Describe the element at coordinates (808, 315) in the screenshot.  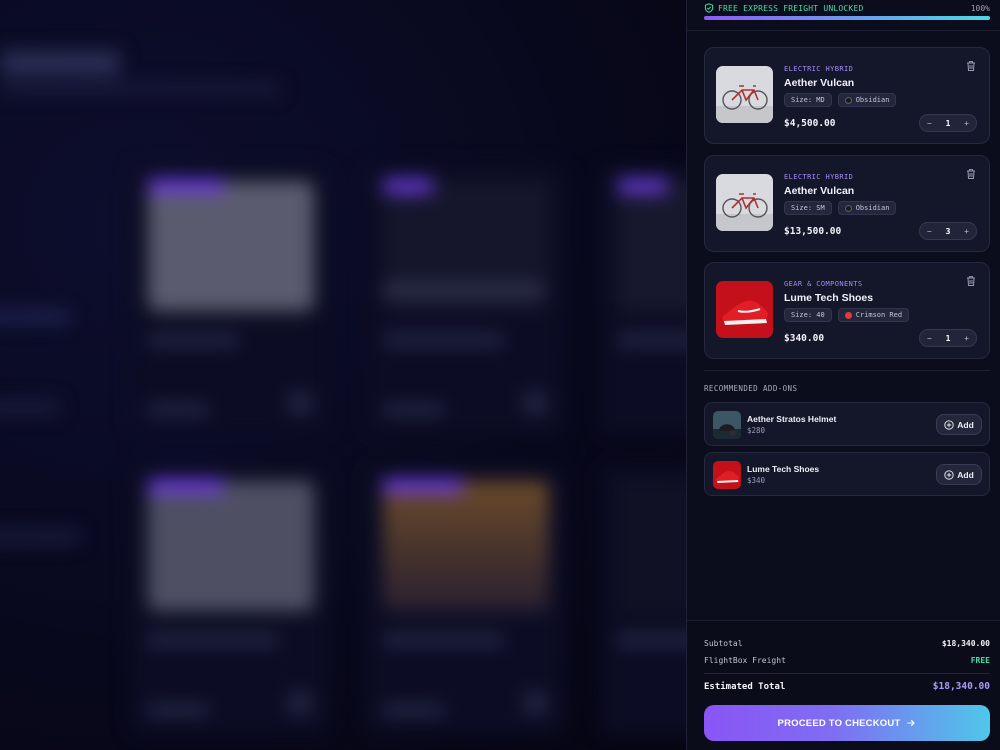
I see `item-size-tag: Size: 40` at that location.